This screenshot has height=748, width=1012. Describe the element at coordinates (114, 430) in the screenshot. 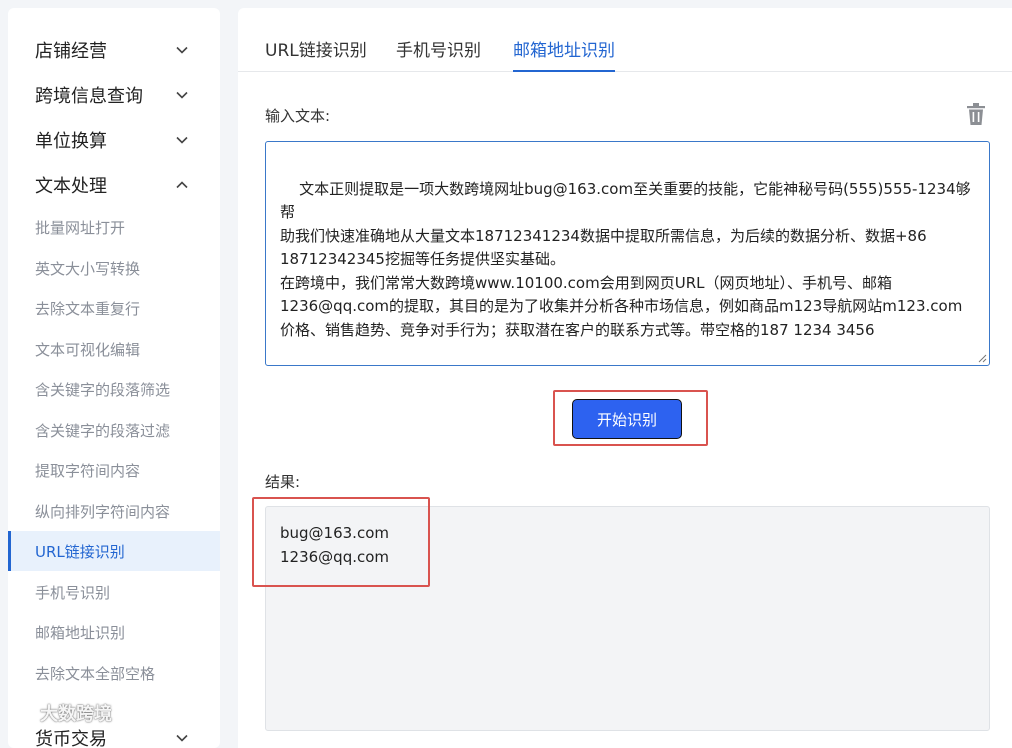

I see `sidebar-item-keyword-exclude: 含关键字的段落过滤` at that location.